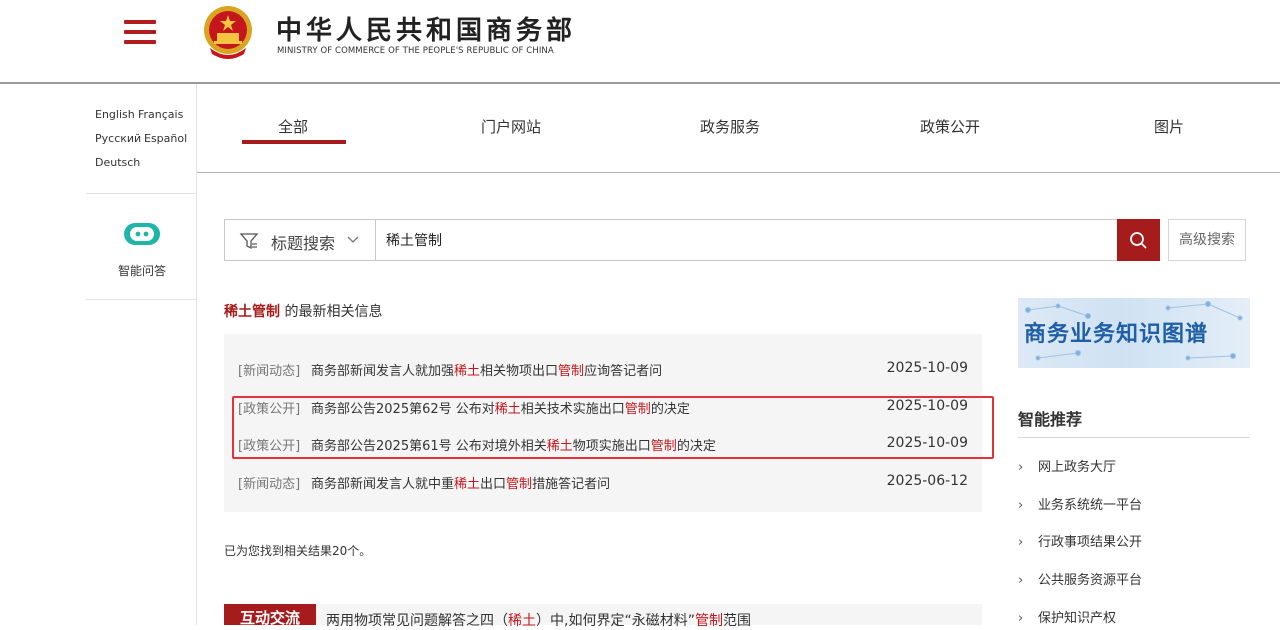 This screenshot has height=630, width=1280. What do you see at coordinates (118, 138) in the screenshot?
I see `lang-russian: Русский` at bounding box center [118, 138].